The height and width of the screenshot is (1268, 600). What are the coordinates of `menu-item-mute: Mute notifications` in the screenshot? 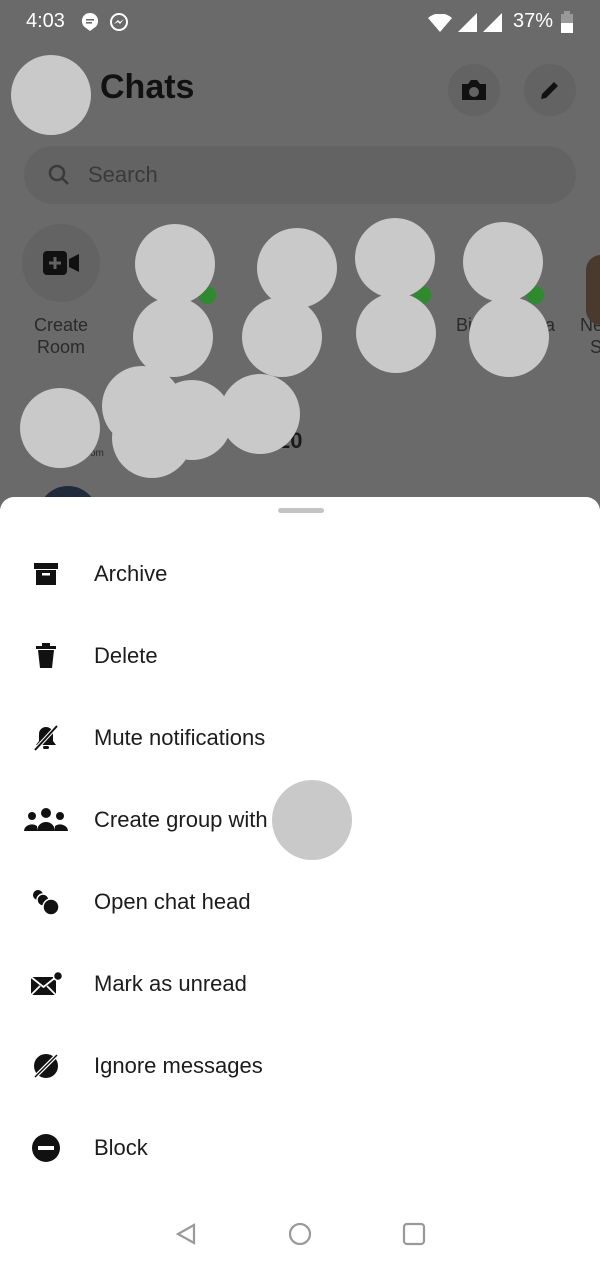 It's located at (300, 738).